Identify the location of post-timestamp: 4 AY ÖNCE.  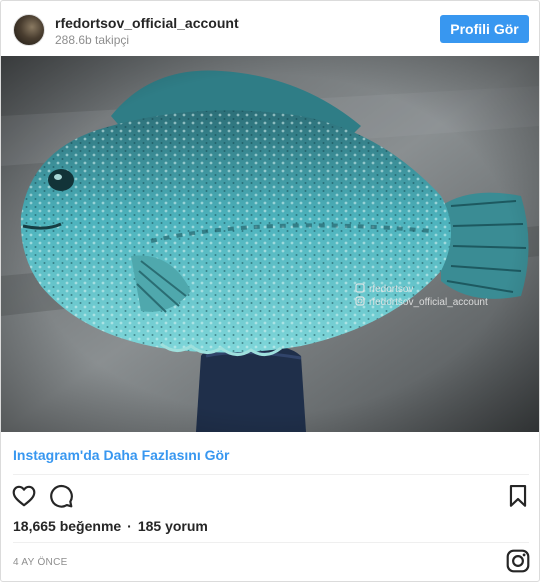
(40, 562).